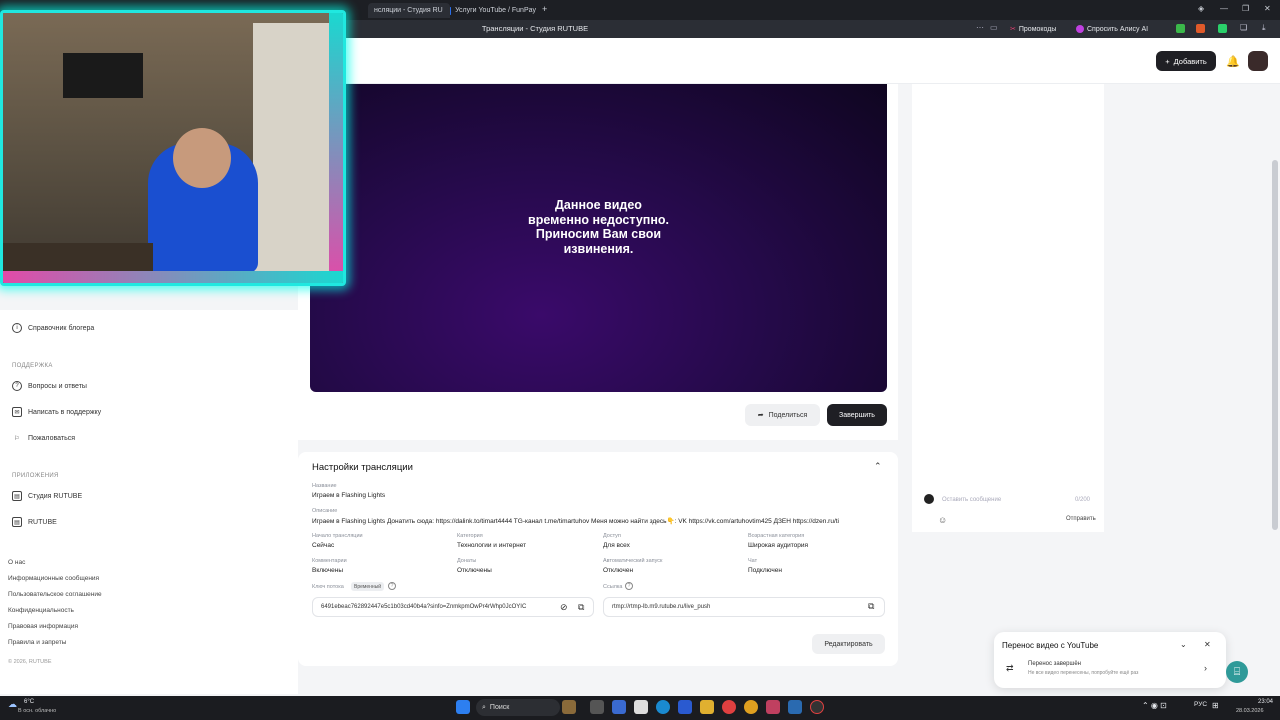  I want to click on footer-link-info: Информационные сообщения, so click(53, 578).